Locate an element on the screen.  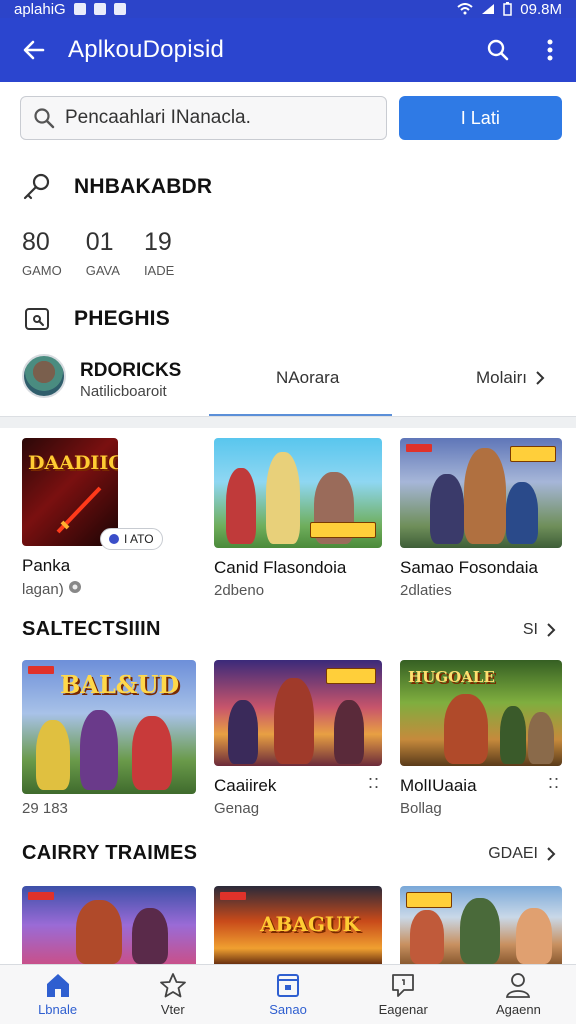
home-icon is located at coordinates (57, 985).